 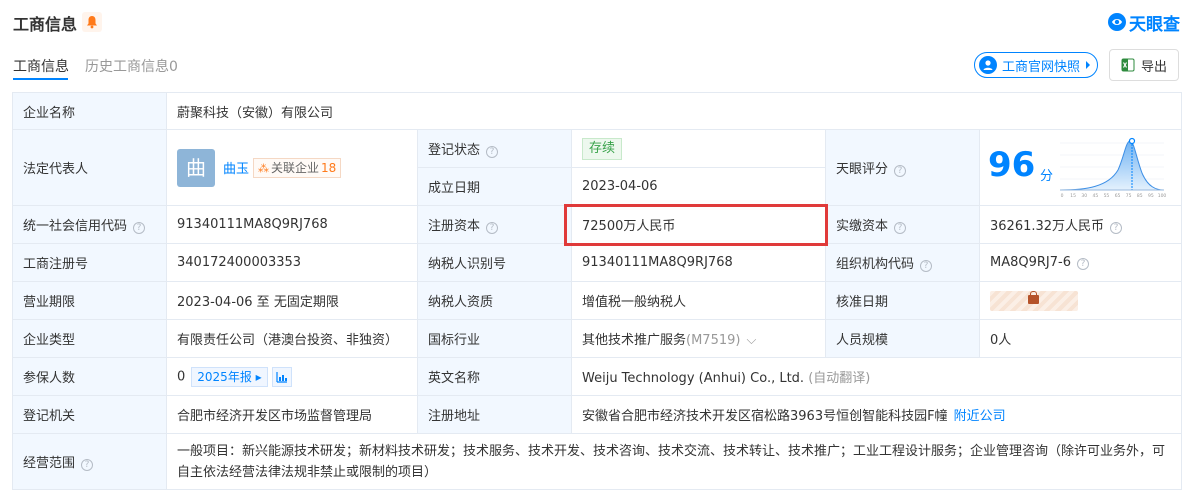 I want to click on score-axis-tick: 65, so click(x=1118, y=196).